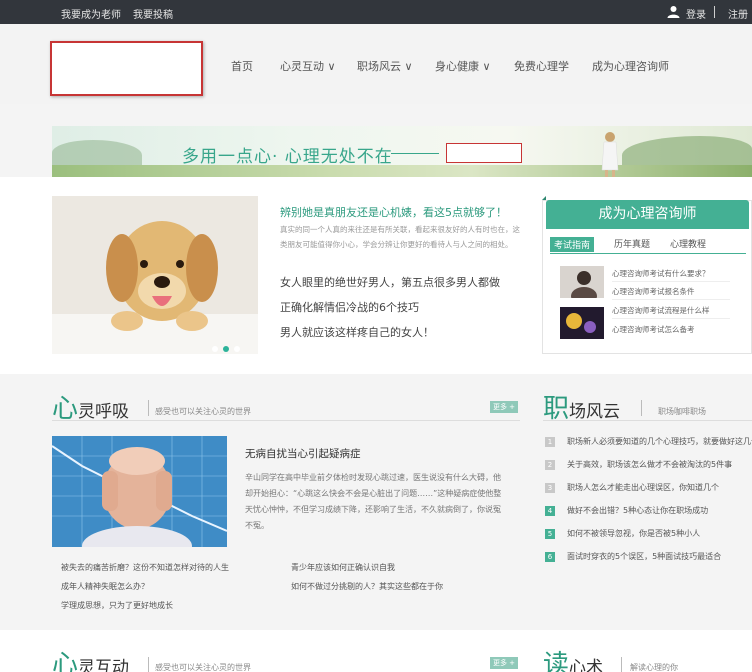 This screenshot has height=672, width=752. I want to click on sidebar-question: 心理咨询师考试有什么要求？, so click(661, 273).